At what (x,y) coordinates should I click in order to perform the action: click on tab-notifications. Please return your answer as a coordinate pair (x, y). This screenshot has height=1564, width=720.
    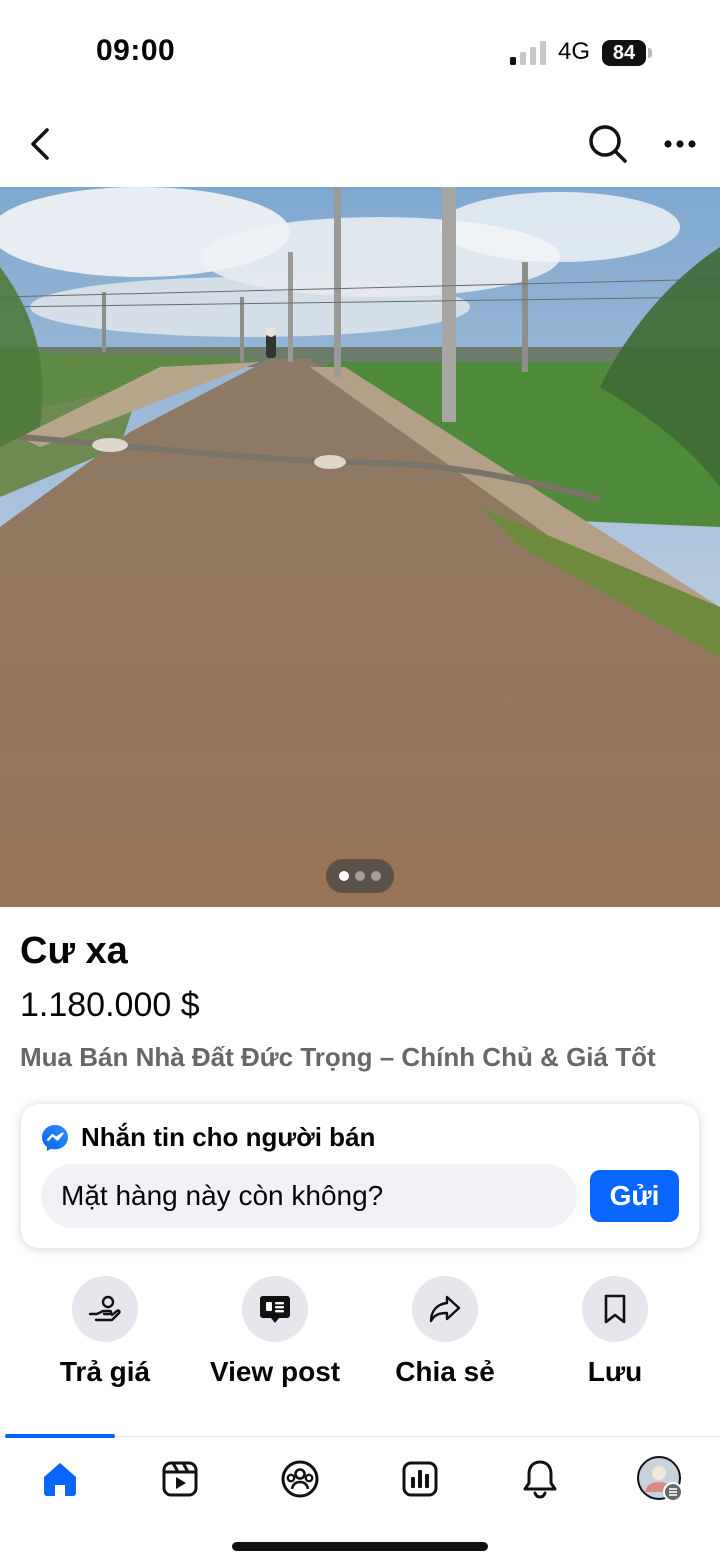
    Looking at the image, I should click on (540, 1479).